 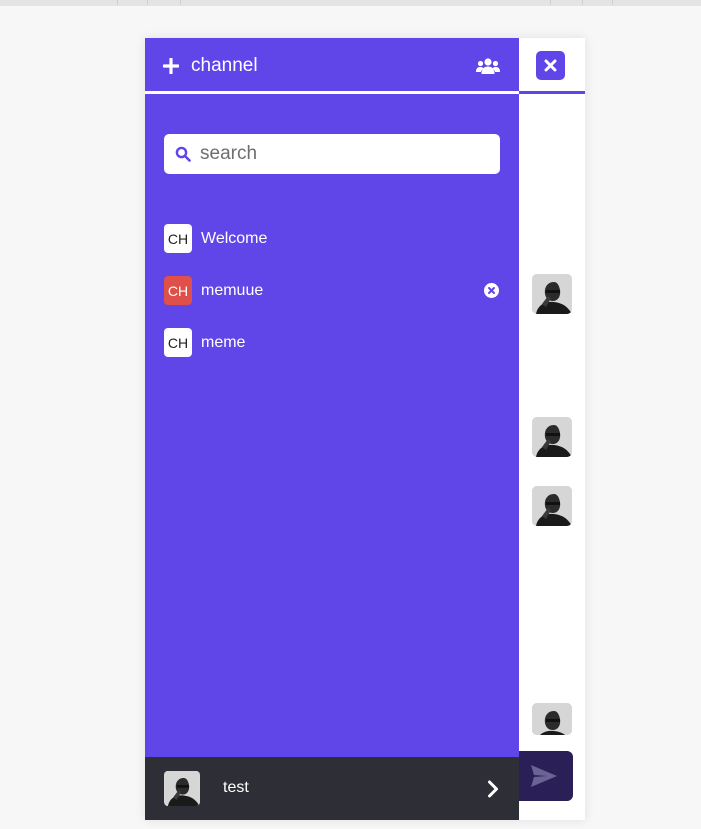 What do you see at coordinates (488, 66) in the screenshot?
I see `users-icon` at bounding box center [488, 66].